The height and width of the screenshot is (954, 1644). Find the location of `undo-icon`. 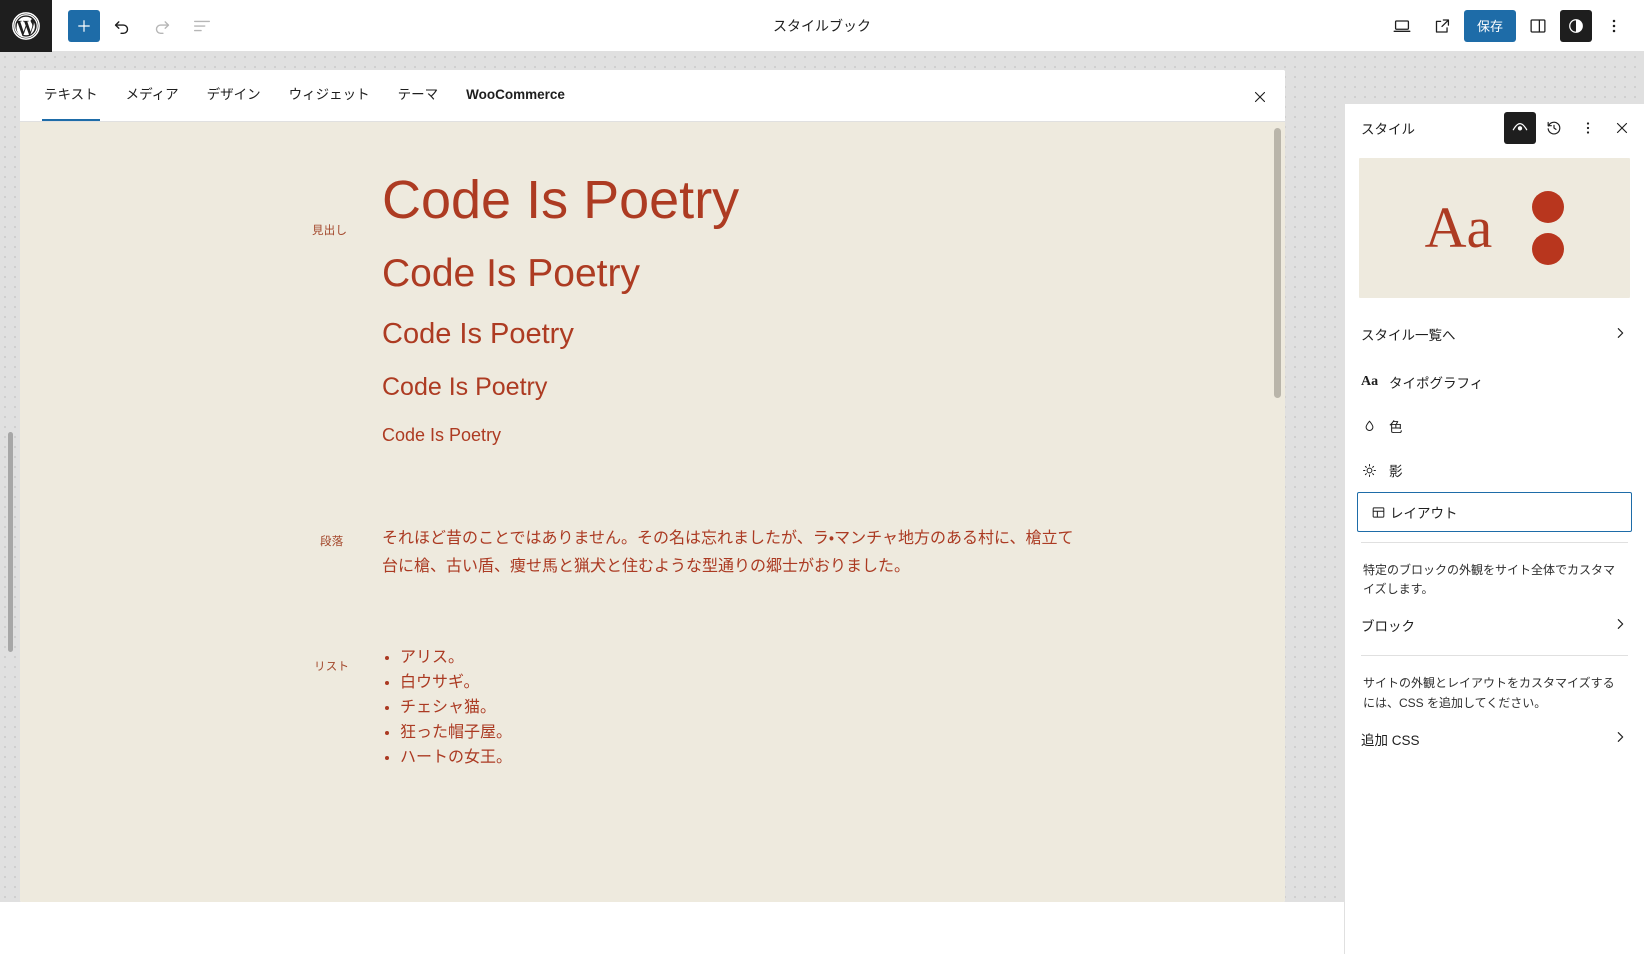

undo-icon is located at coordinates (121, 27).